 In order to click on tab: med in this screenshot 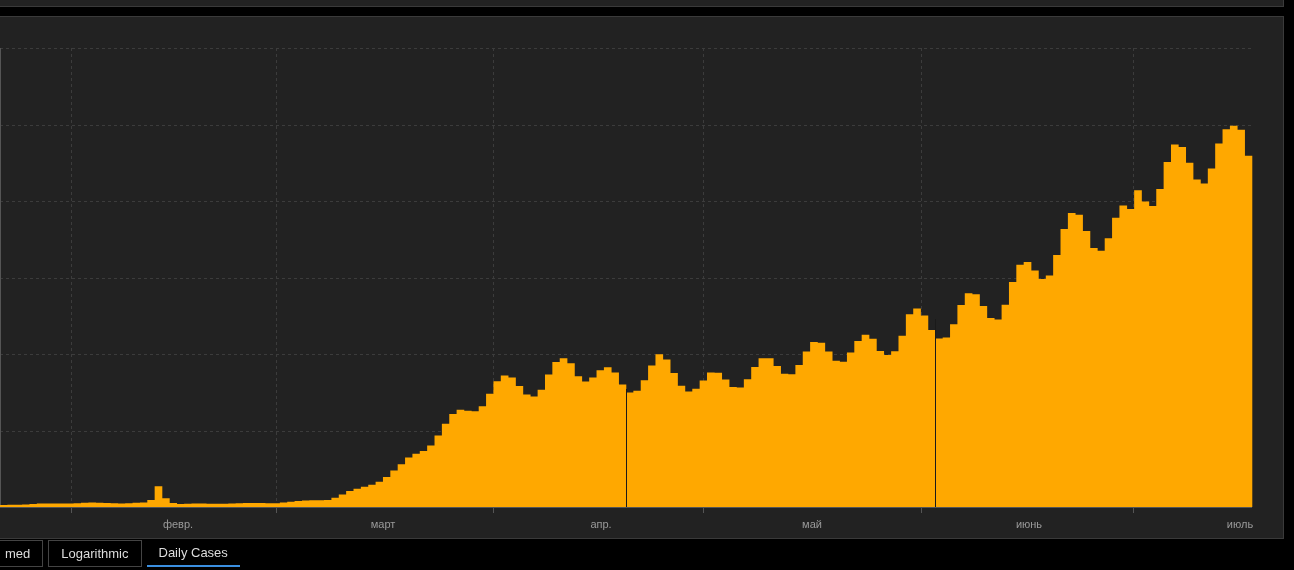, I will do `click(22, 553)`.